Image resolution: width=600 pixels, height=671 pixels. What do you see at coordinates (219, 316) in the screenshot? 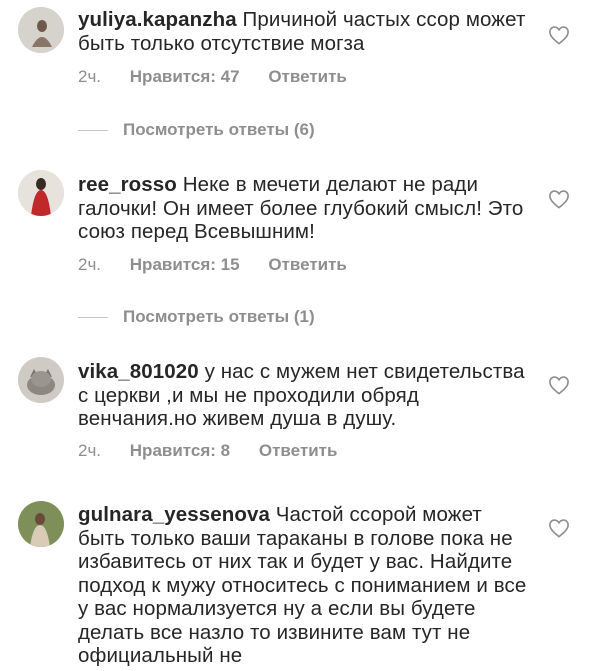
I see `view-replies-label: Посмотреть ответы (1)` at bounding box center [219, 316].